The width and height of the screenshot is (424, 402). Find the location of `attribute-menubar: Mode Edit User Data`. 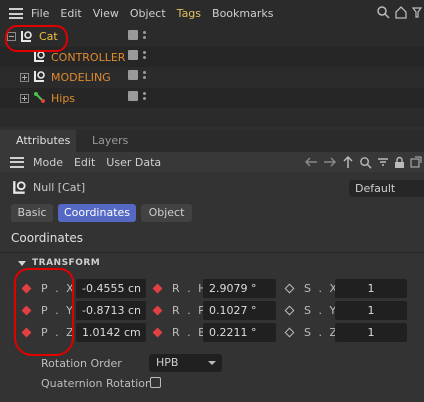

attribute-menubar: Mode Edit User Data is located at coordinates (212, 162).